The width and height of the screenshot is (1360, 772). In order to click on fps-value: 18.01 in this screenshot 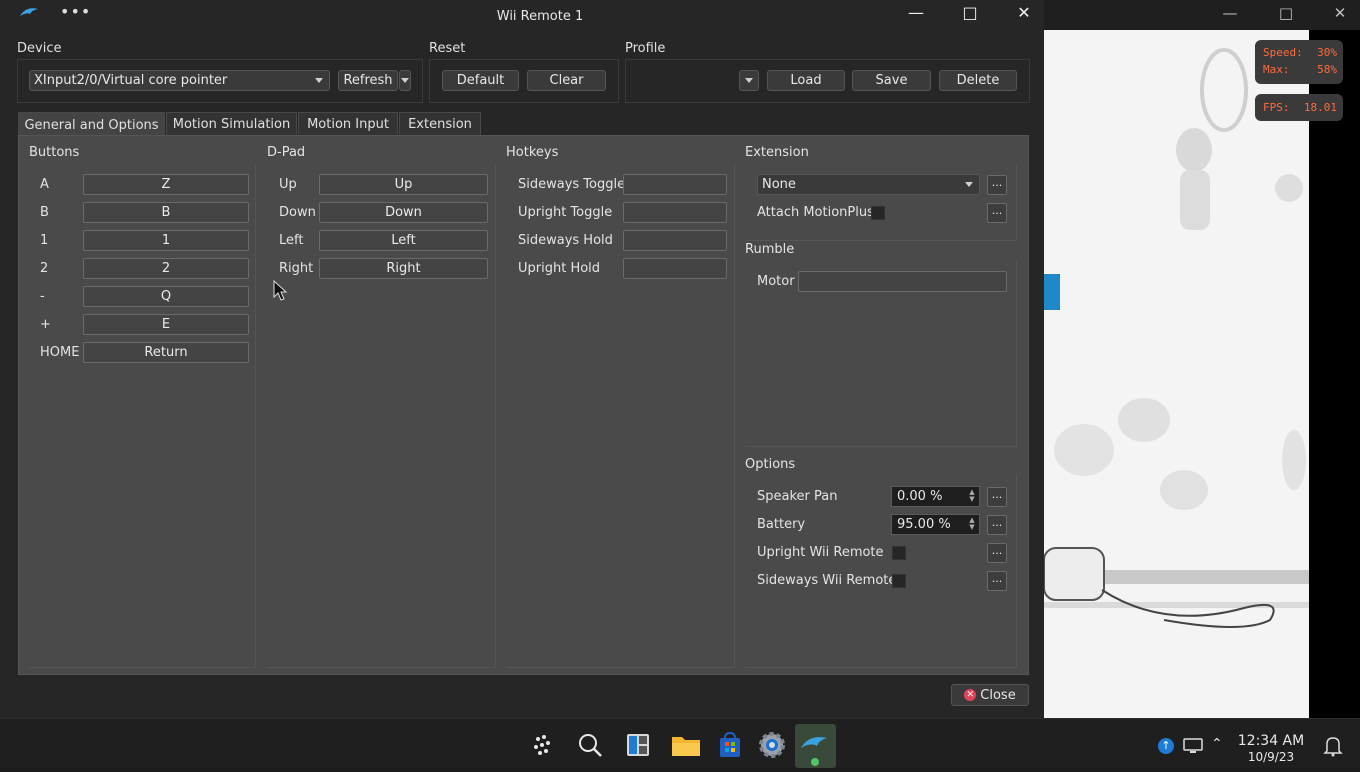, I will do `click(1320, 107)`.